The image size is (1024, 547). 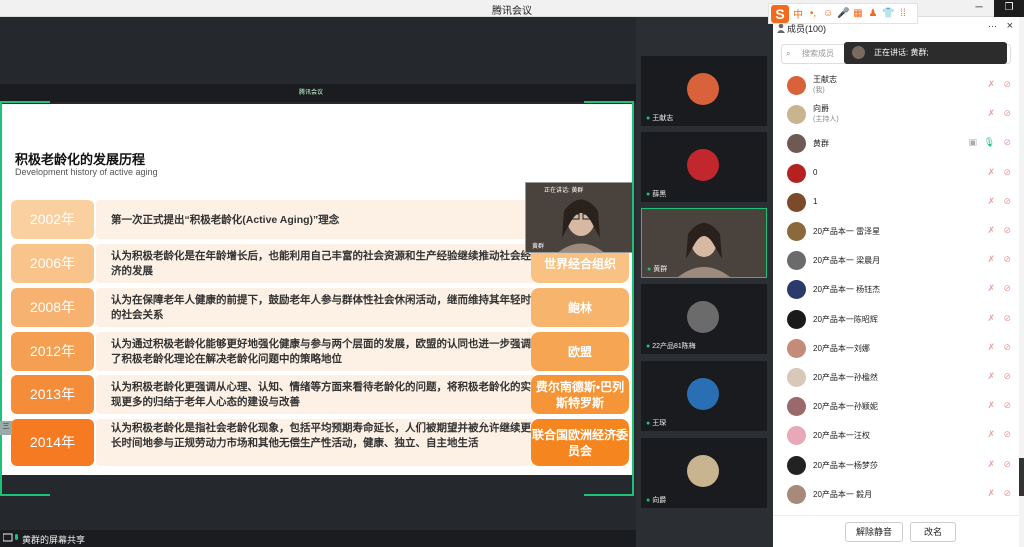 I want to click on share-status-bar: 黄群的屏幕共享, so click(x=318, y=538).